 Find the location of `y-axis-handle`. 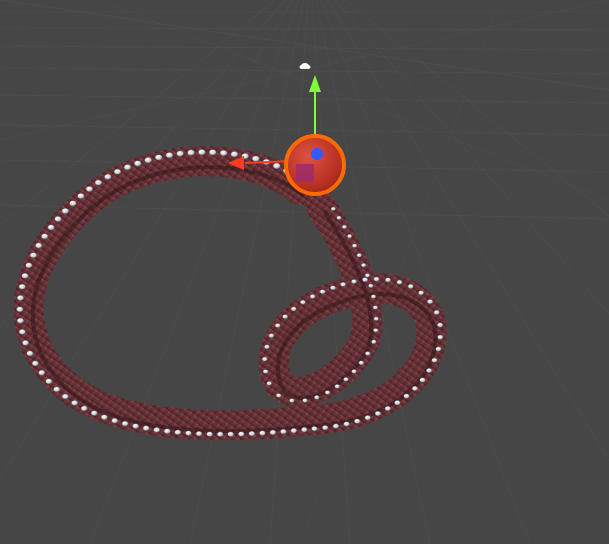

y-axis-handle is located at coordinates (315, 83).